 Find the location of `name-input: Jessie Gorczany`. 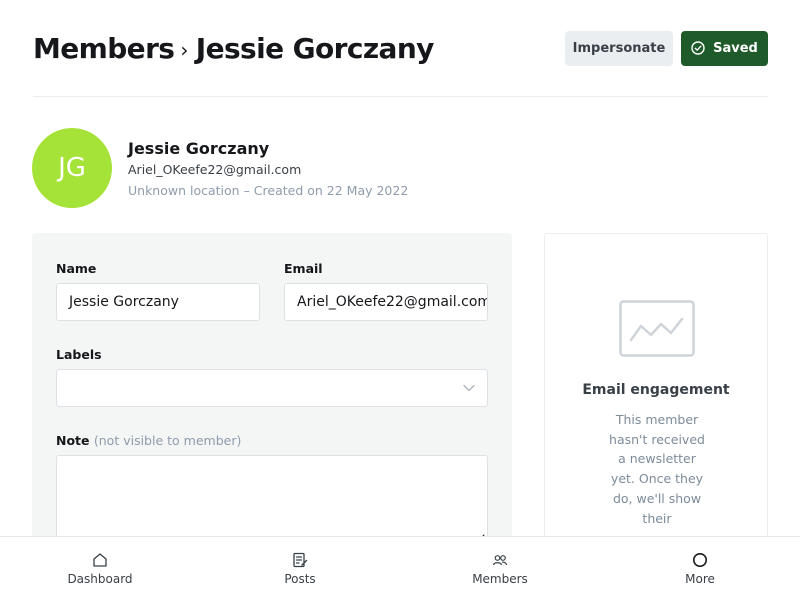

name-input: Jessie Gorczany is located at coordinates (158, 302).